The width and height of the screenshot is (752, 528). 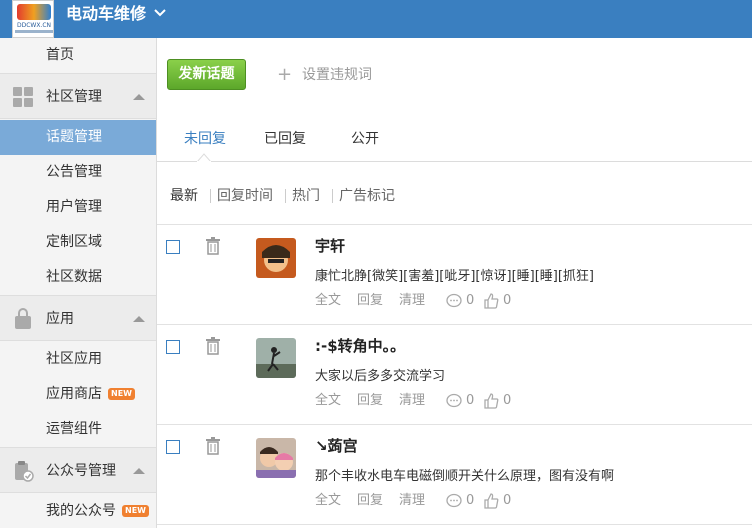 What do you see at coordinates (78, 207) in the screenshot?
I see `sidebar-item-users: 用户管理` at bounding box center [78, 207].